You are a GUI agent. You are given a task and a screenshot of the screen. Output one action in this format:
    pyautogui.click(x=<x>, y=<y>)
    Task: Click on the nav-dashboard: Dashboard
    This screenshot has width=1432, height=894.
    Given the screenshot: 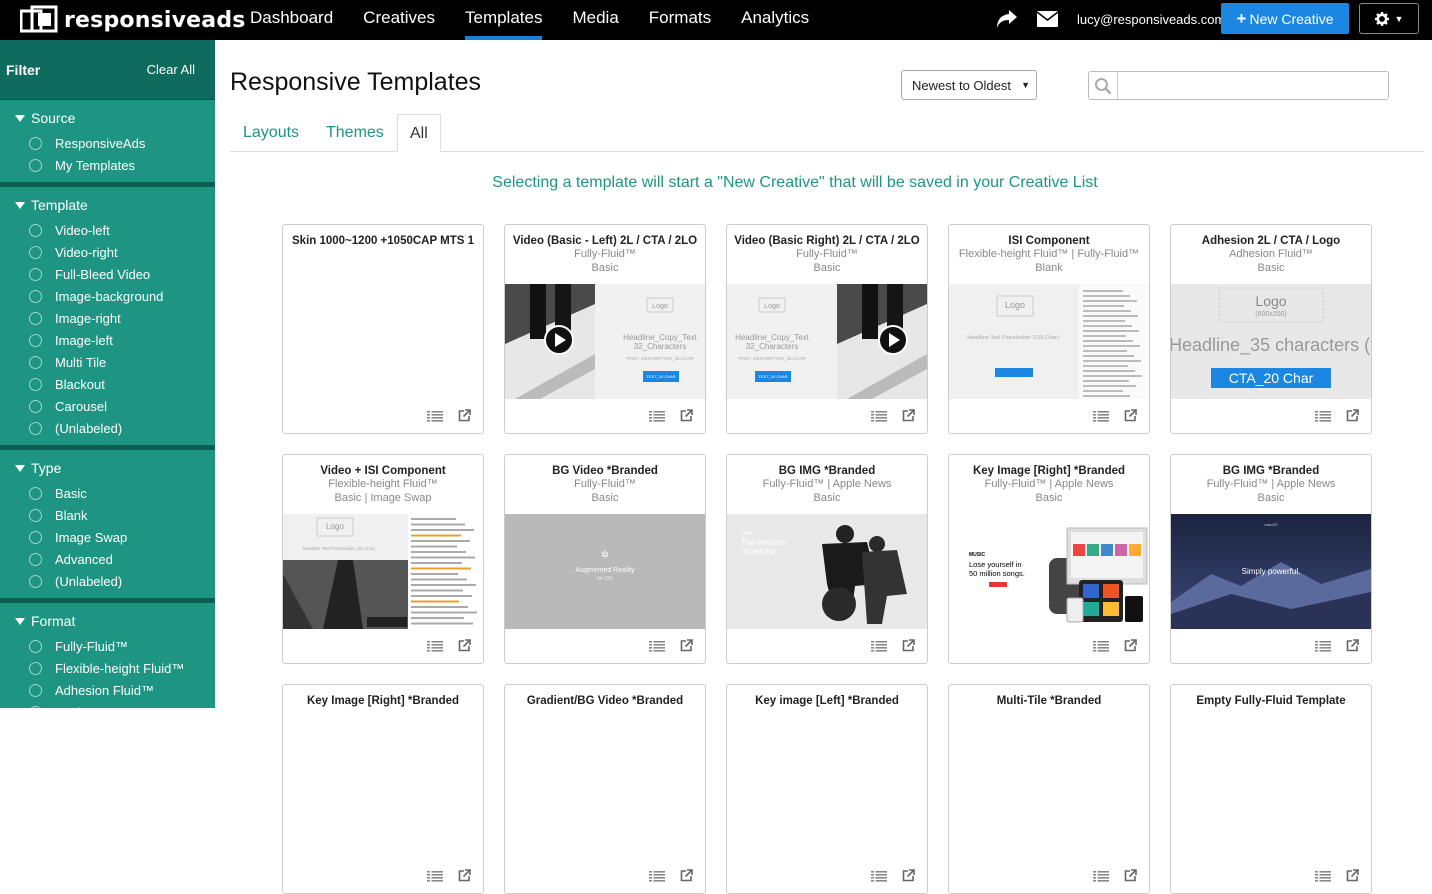 What is the action you would take?
    pyautogui.click(x=291, y=20)
    